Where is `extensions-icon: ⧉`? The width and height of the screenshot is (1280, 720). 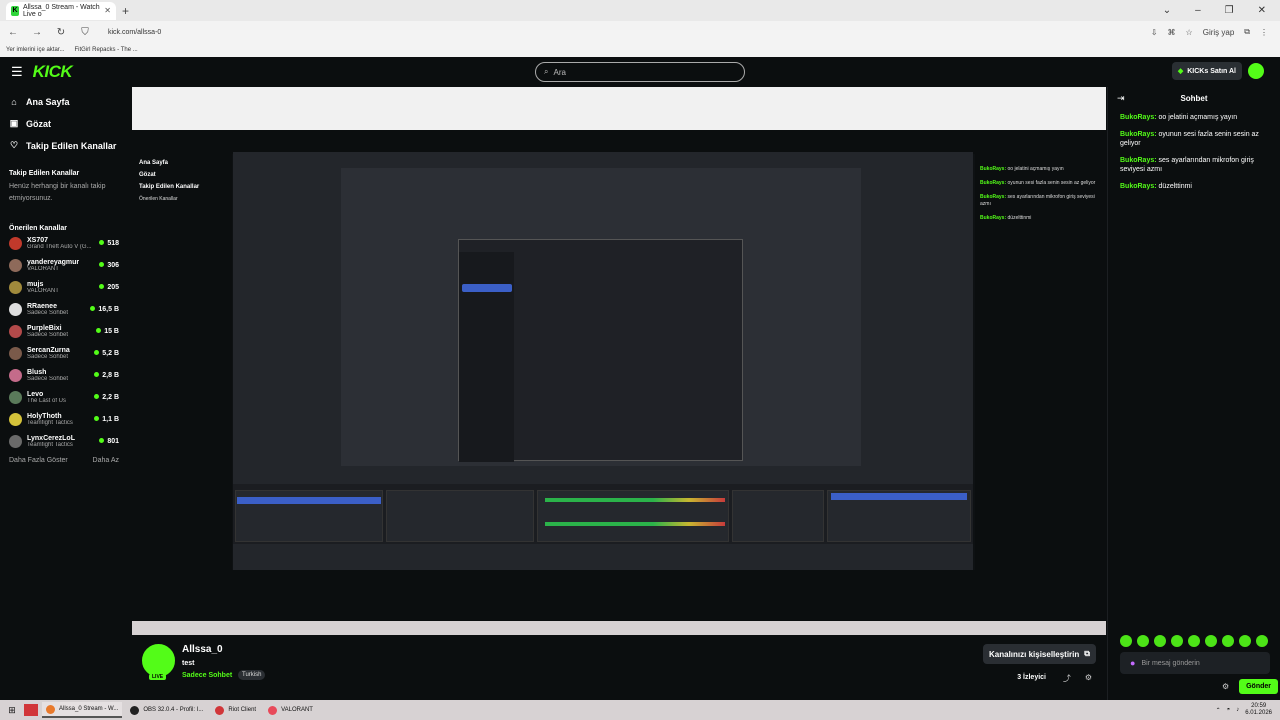 extensions-icon: ⧉ is located at coordinates (1247, 32).